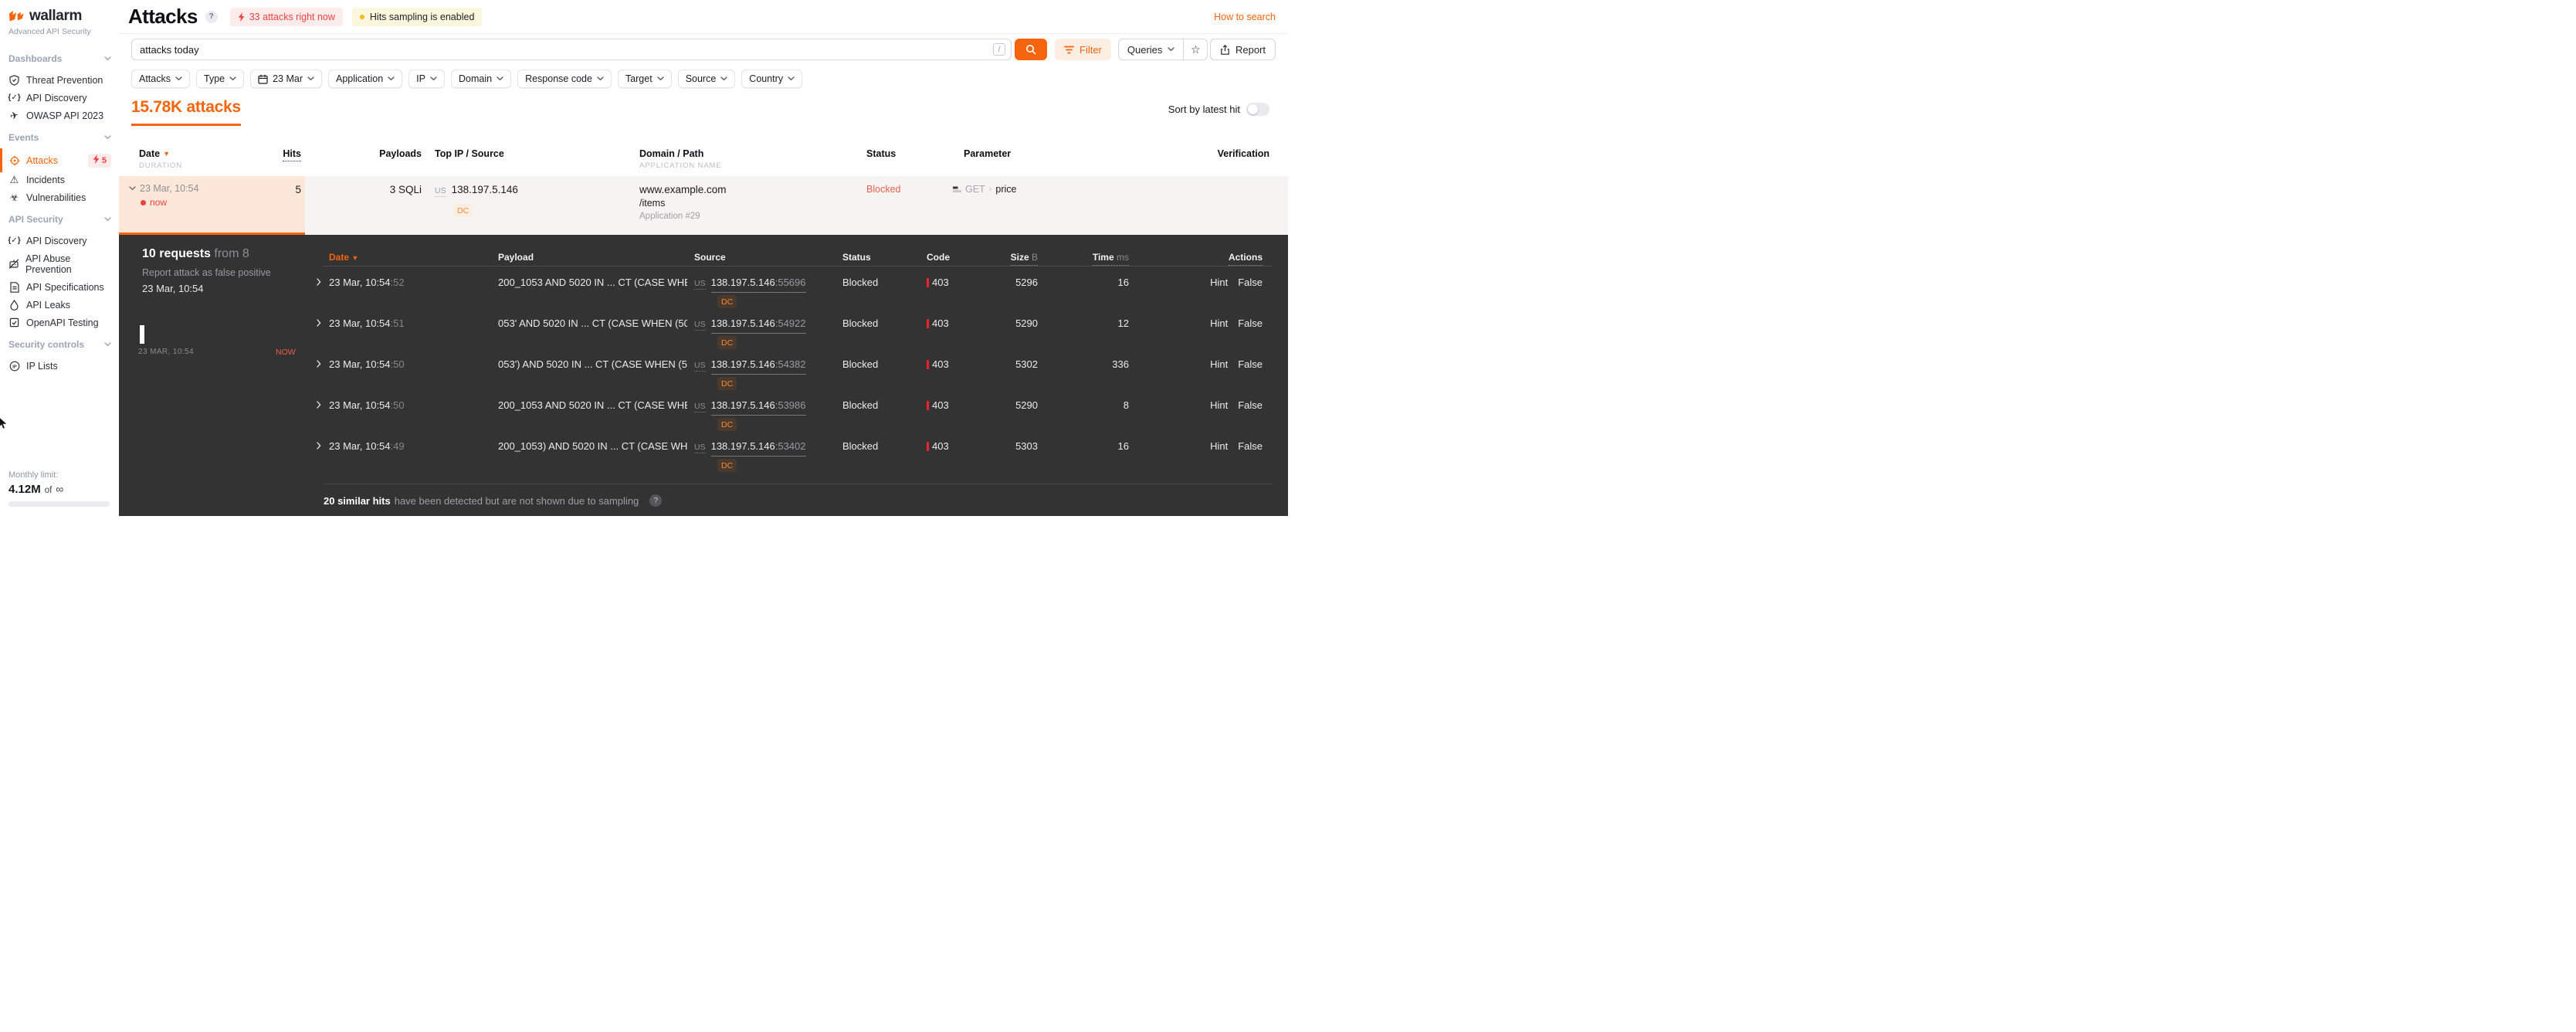 Image resolution: width=2576 pixels, height=1032 pixels. I want to click on sidebar-item-openapi-testing: OpenAPI Testing, so click(59, 322).